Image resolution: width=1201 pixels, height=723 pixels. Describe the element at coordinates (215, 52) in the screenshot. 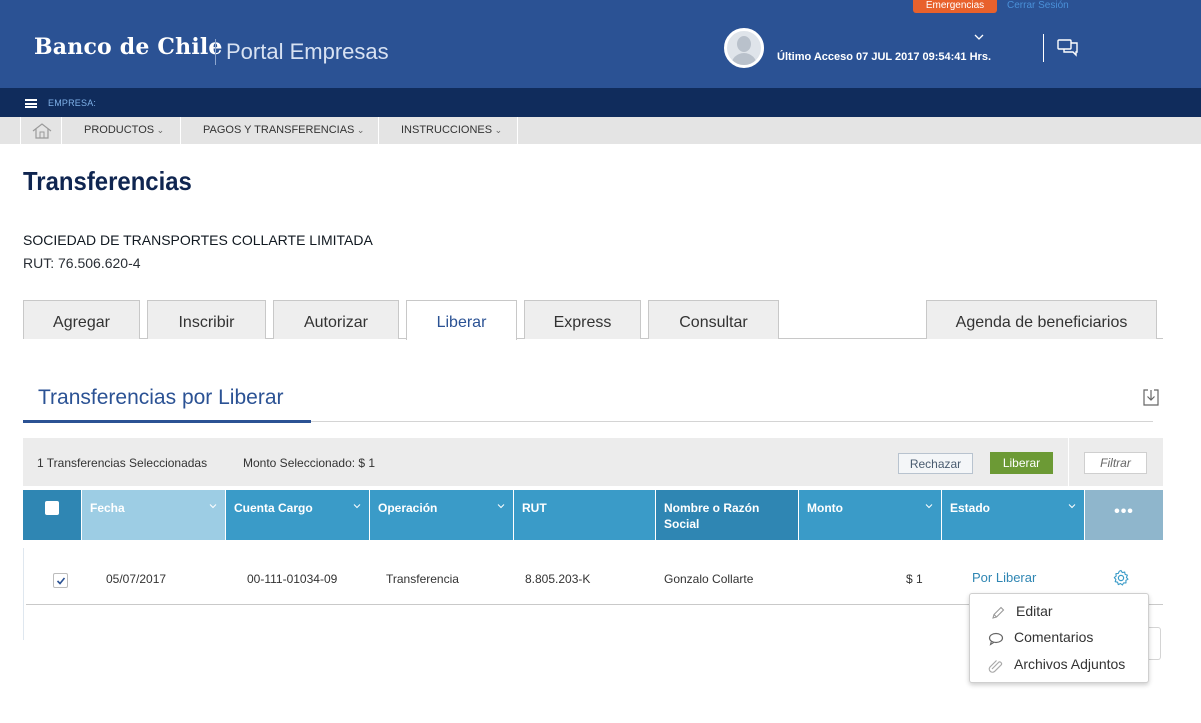

I see `brand-divider` at that location.